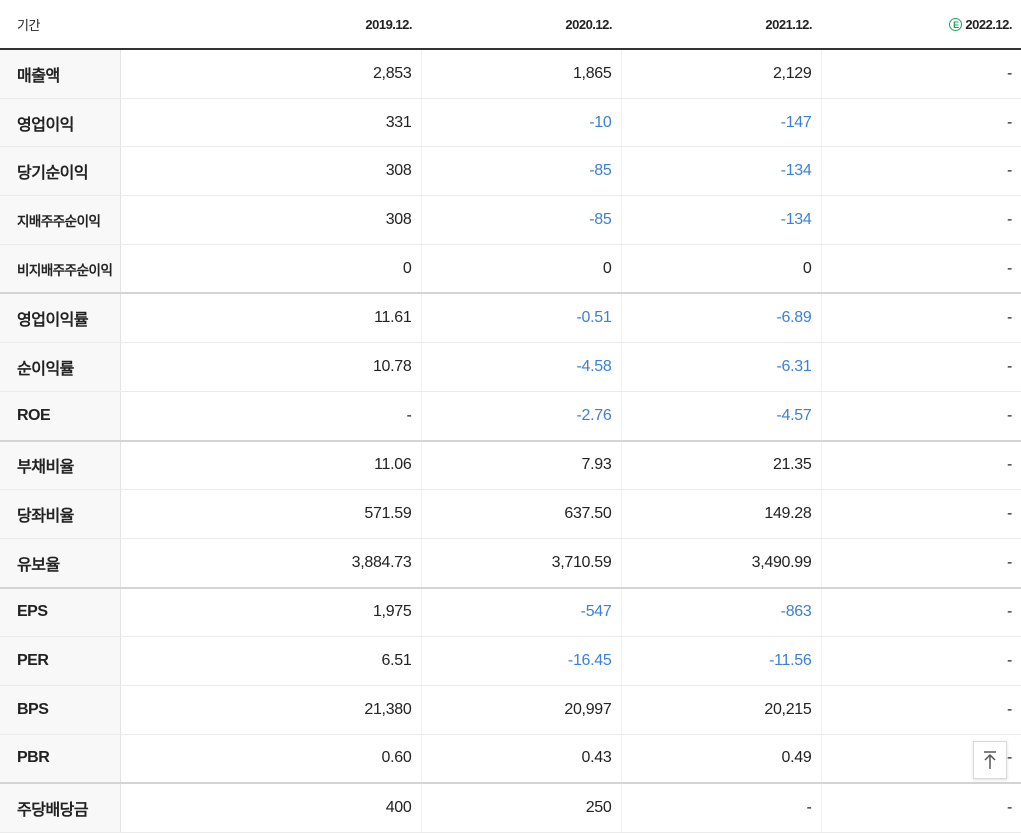  Describe the element at coordinates (720, 318) in the screenshot. I see `table-cell: -6.89` at that location.